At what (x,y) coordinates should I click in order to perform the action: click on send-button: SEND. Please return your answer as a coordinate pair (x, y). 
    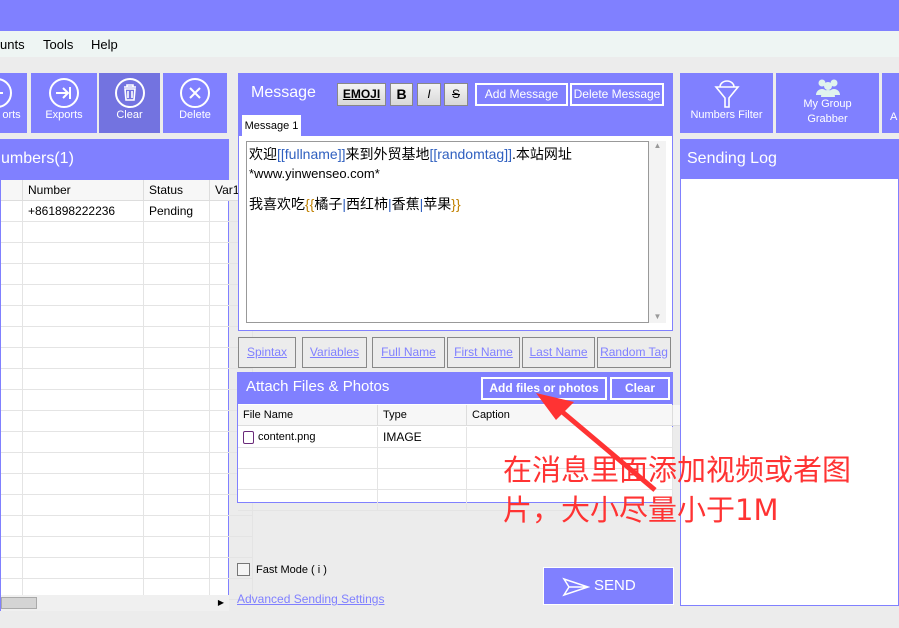
    Looking at the image, I should click on (608, 586).